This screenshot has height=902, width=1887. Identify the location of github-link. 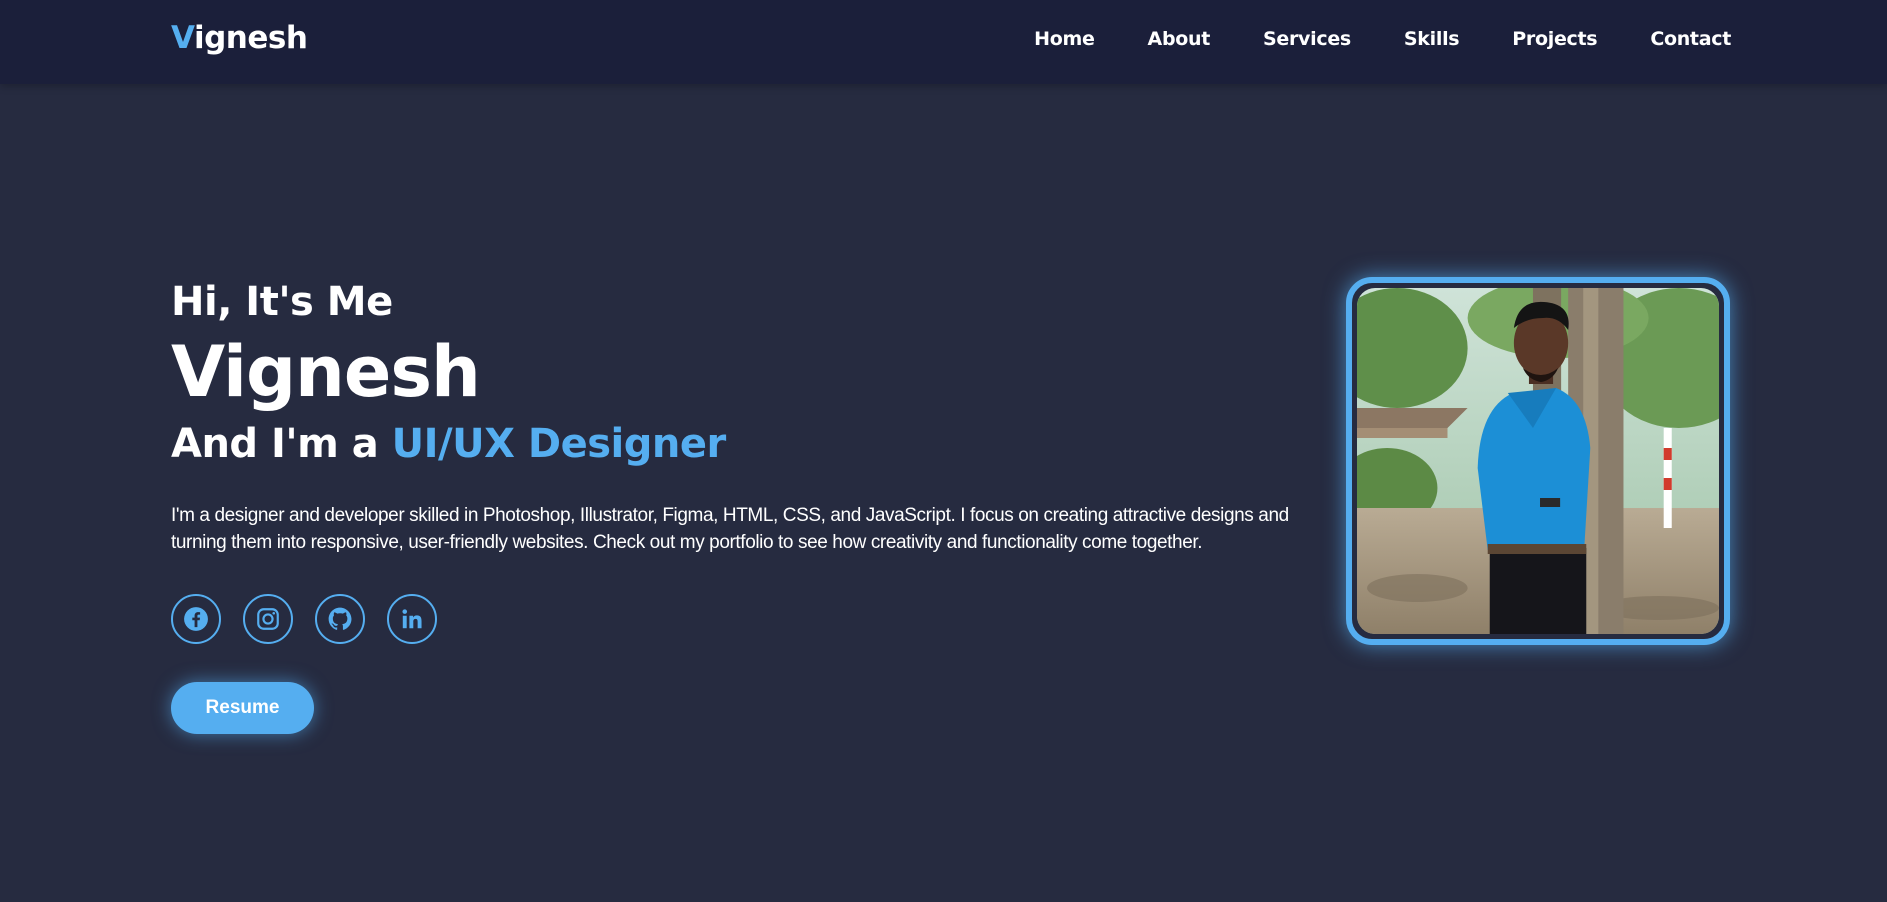
(340, 619).